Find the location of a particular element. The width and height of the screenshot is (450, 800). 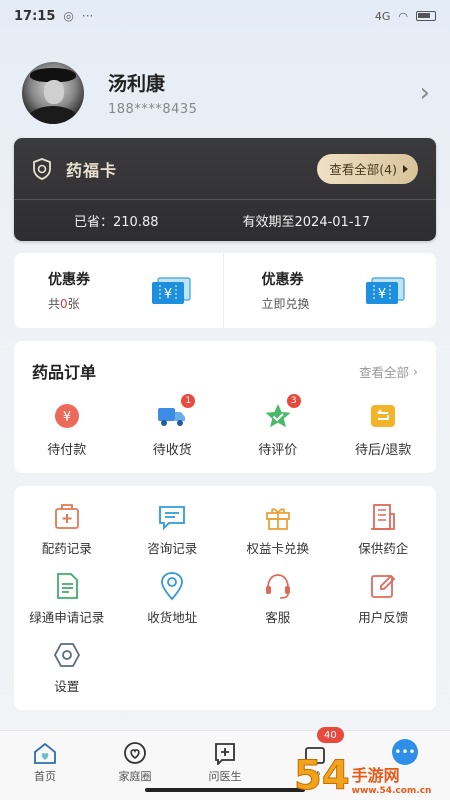

order-badge: 1 is located at coordinates (188, 401).